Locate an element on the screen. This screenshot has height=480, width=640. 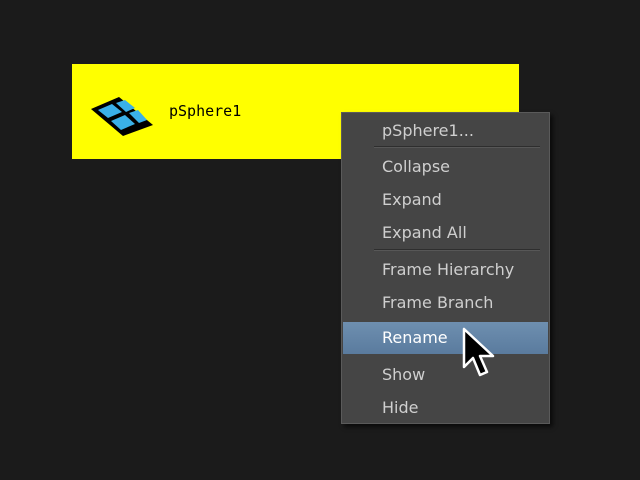
node-label: pSphere1 is located at coordinates (205, 111).